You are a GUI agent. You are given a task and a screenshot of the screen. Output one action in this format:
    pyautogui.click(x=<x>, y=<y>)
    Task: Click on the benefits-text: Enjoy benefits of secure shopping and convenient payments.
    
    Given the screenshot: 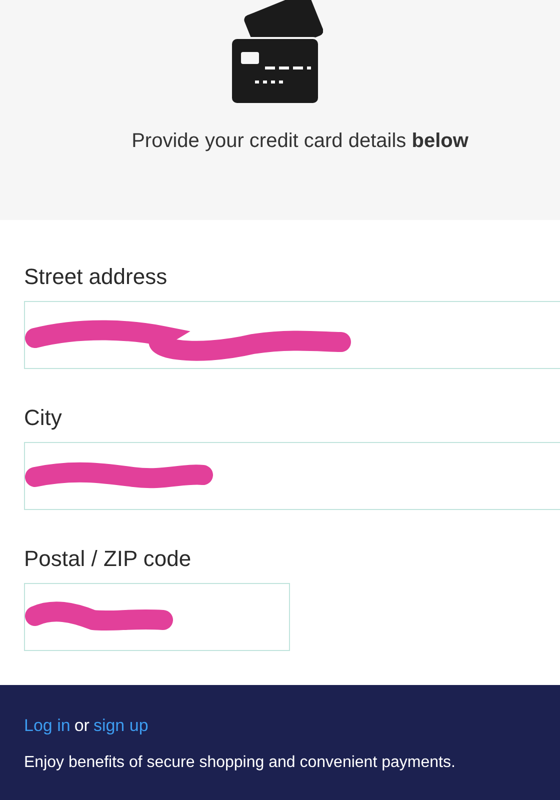 What is the action you would take?
    pyautogui.click(x=240, y=762)
    